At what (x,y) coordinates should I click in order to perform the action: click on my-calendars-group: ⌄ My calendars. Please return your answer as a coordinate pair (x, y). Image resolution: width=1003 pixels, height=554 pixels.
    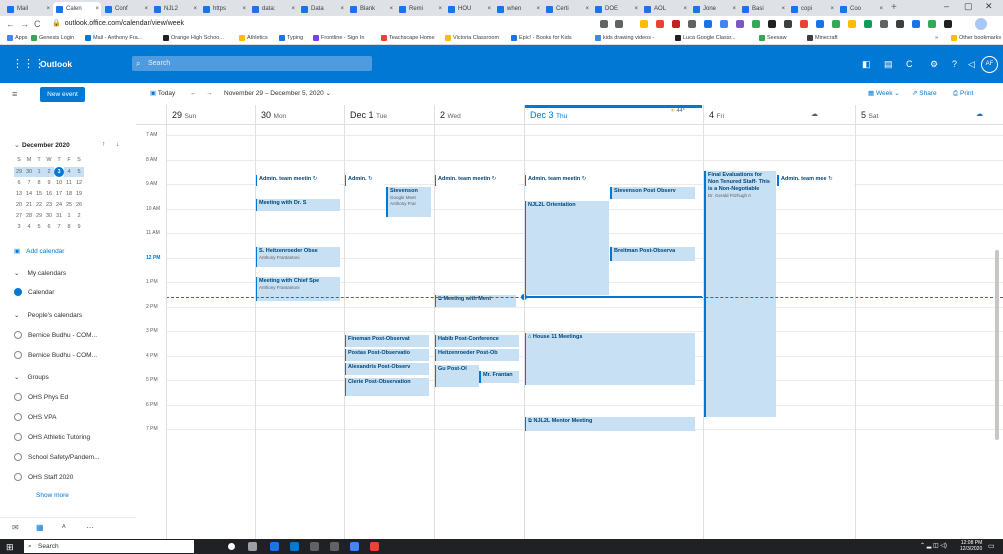
    Looking at the image, I should click on (40, 274).